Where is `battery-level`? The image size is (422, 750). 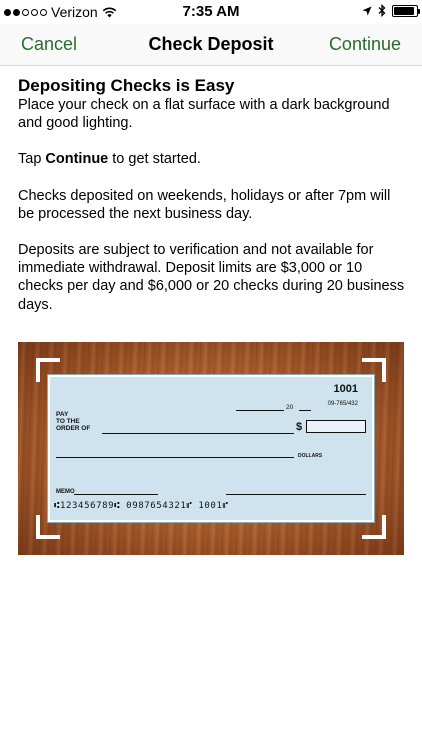 battery-level is located at coordinates (404, 10).